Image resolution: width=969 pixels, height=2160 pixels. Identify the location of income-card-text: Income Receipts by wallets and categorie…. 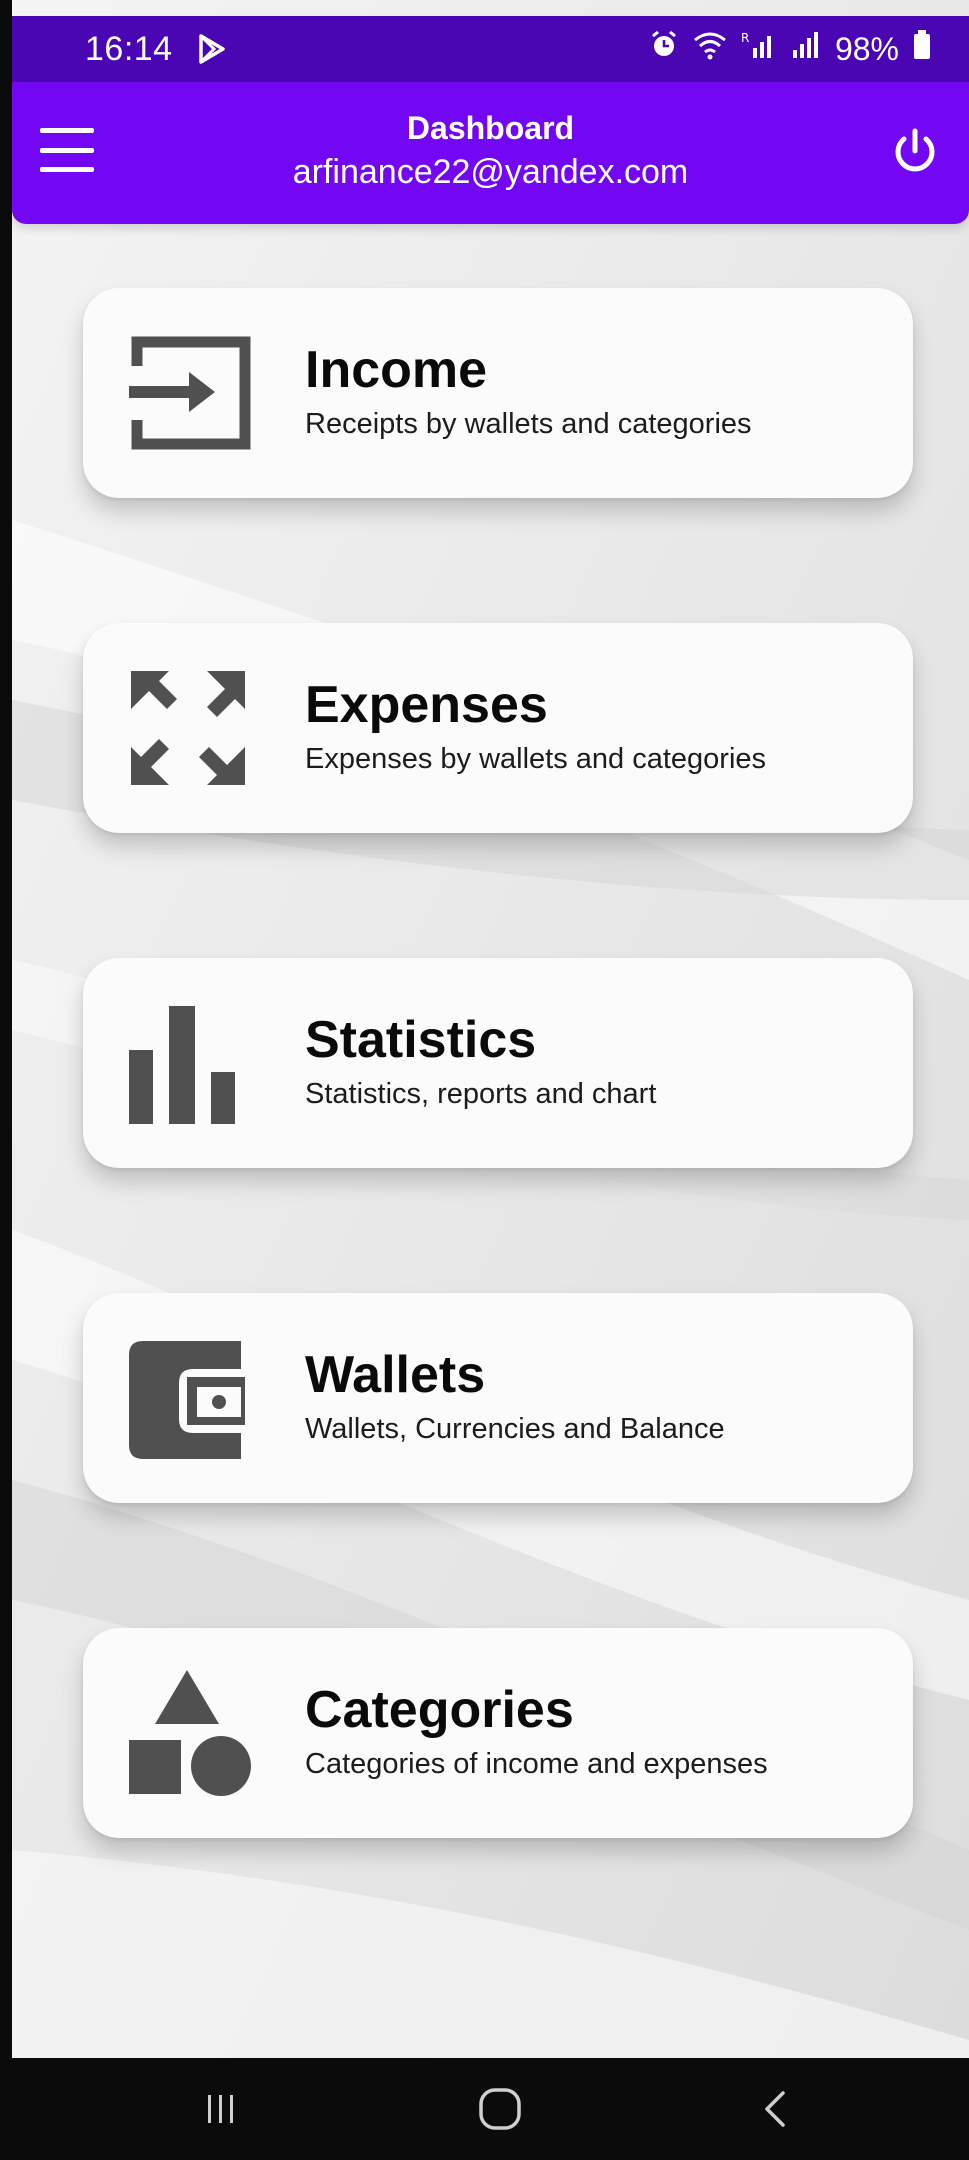
(599, 392).